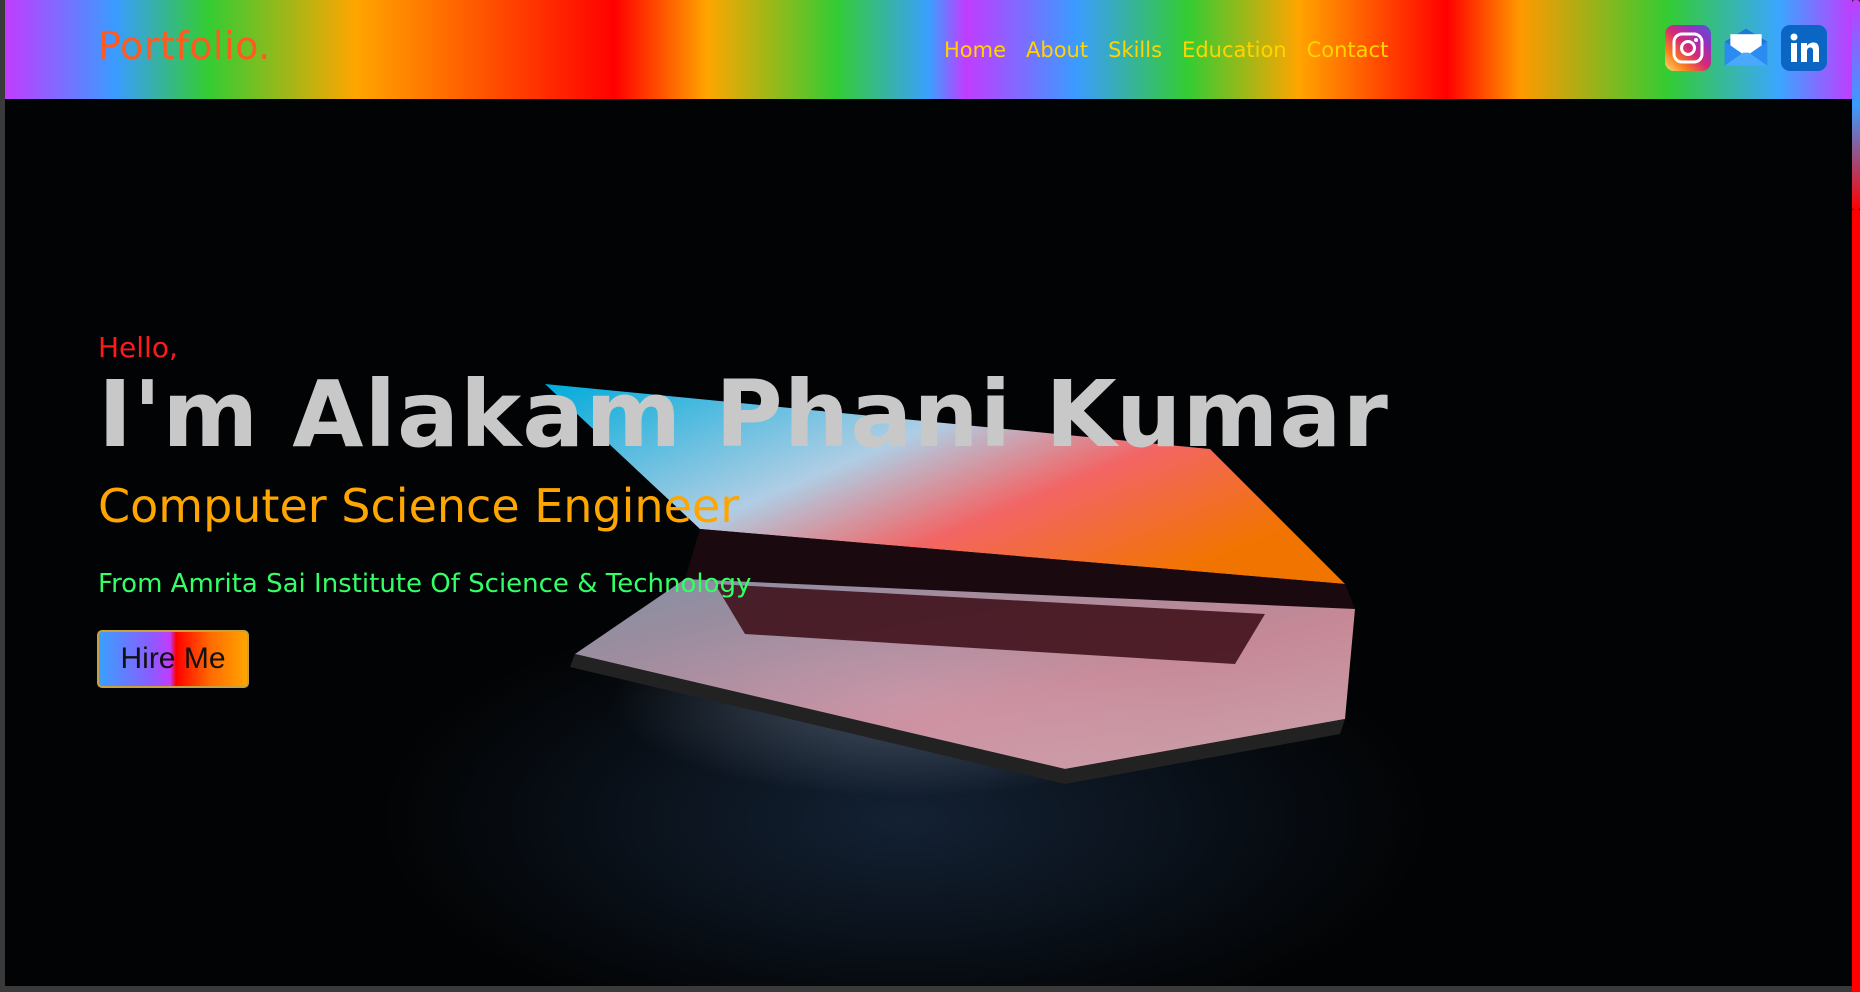 The height and width of the screenshot is (992, 1860). What do you see at coordinates (1348, 50) in the screenshot?
I see `nav-link-contact: Contact` at bounding box center [1348, 50].